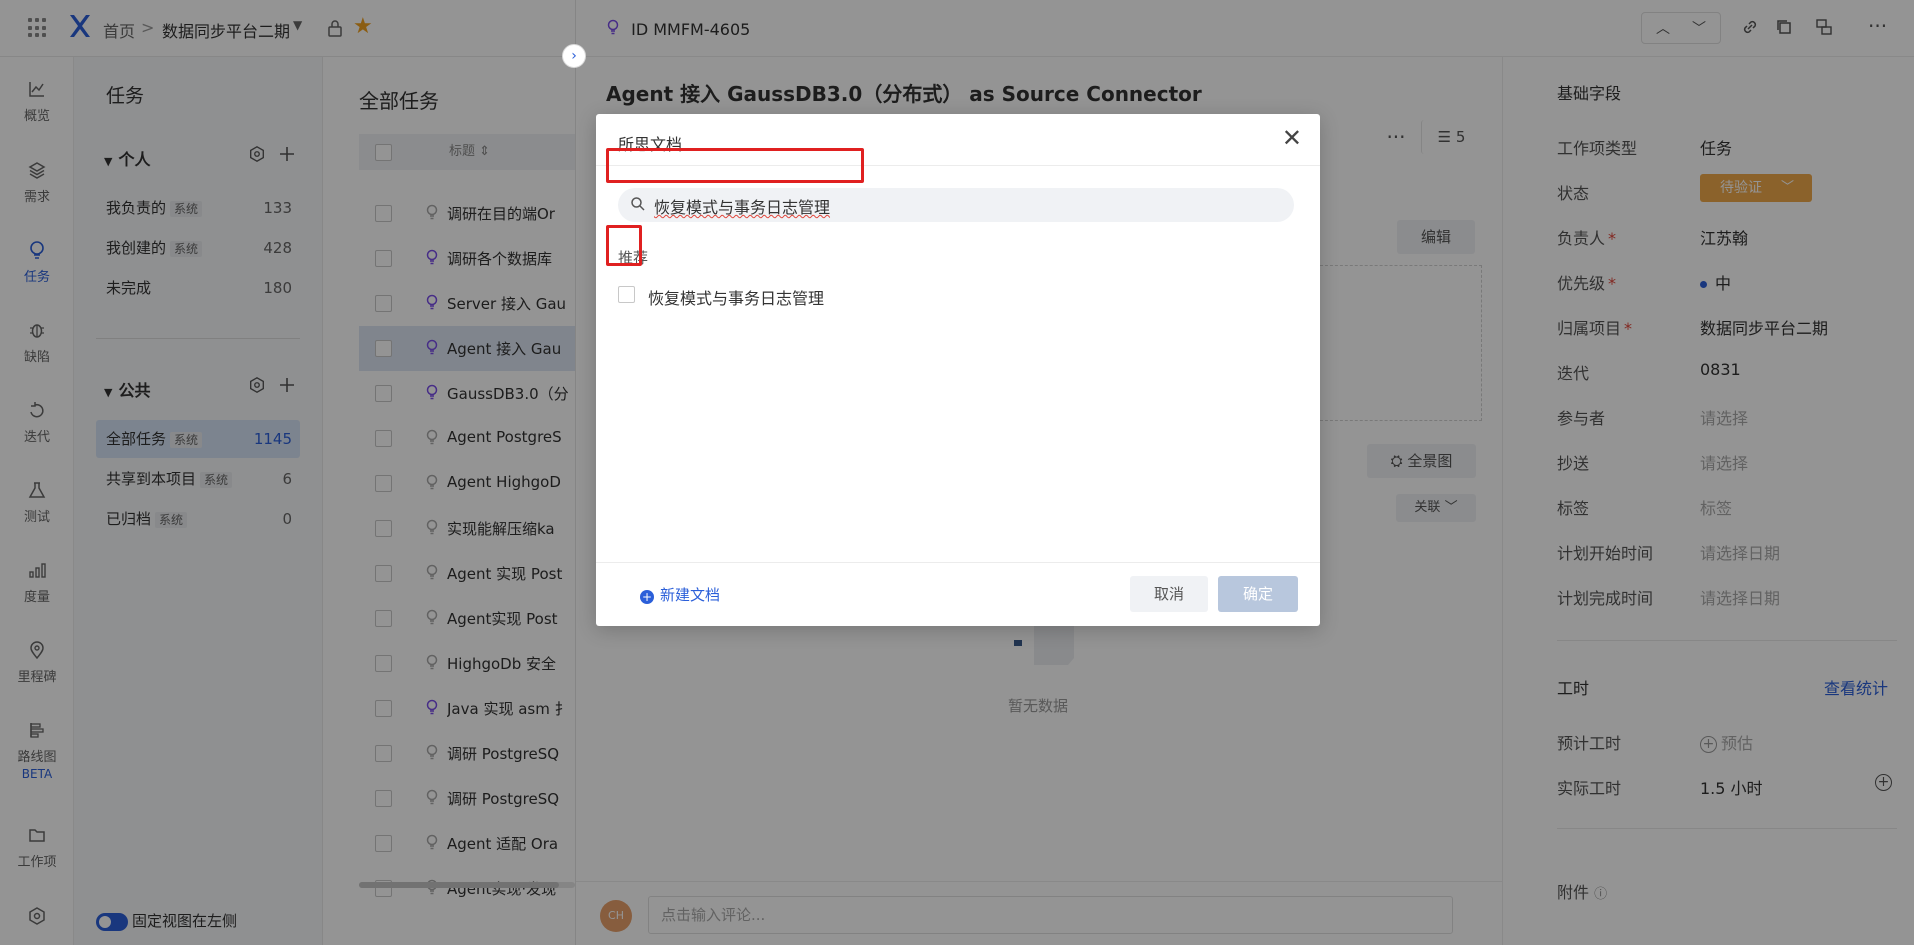 The height and width of the screenshot is (945, 1914). What do you see at coordinates (574, 56) in the screenshot?
I see `collapse-panel-button: ›` at bounding box center [574, 56].